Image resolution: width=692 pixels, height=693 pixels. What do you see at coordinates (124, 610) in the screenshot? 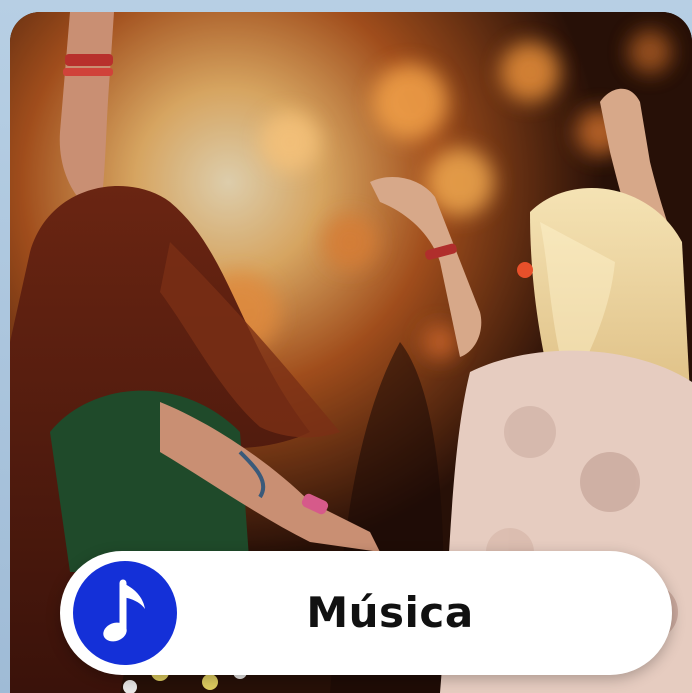
I see `music-note-icon` at bounding box center [124, 610].